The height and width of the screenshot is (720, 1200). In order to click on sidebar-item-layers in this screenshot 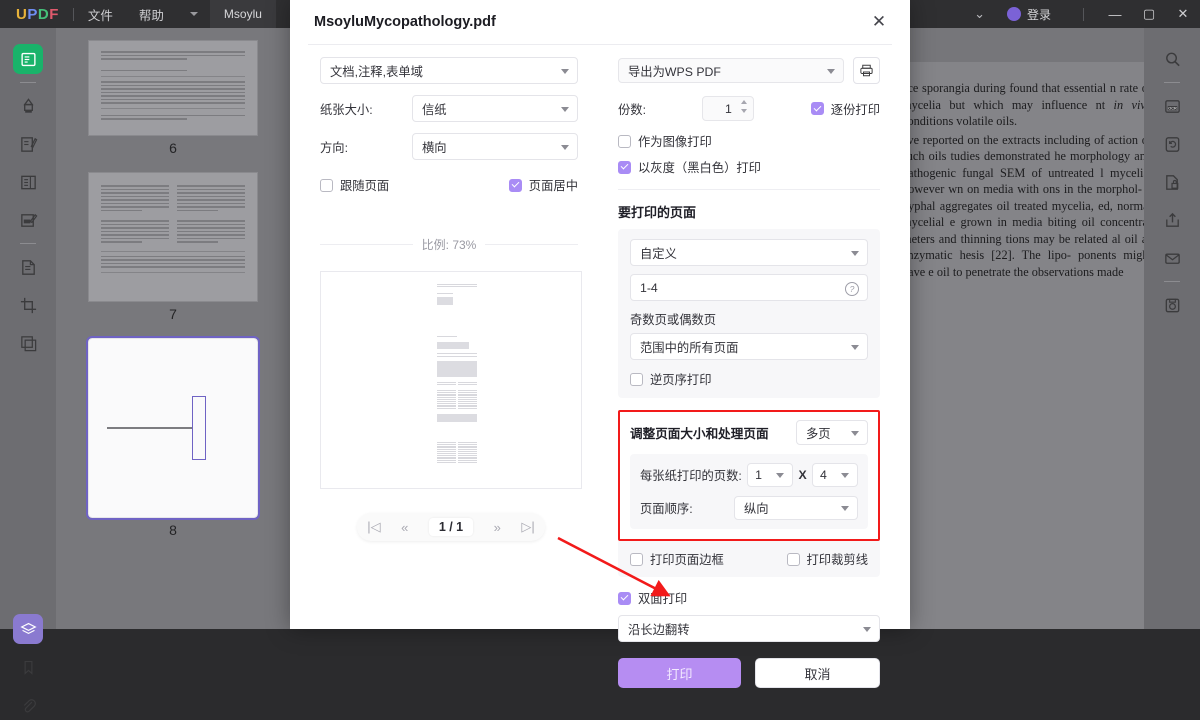, I will do `click(28, 629)`.